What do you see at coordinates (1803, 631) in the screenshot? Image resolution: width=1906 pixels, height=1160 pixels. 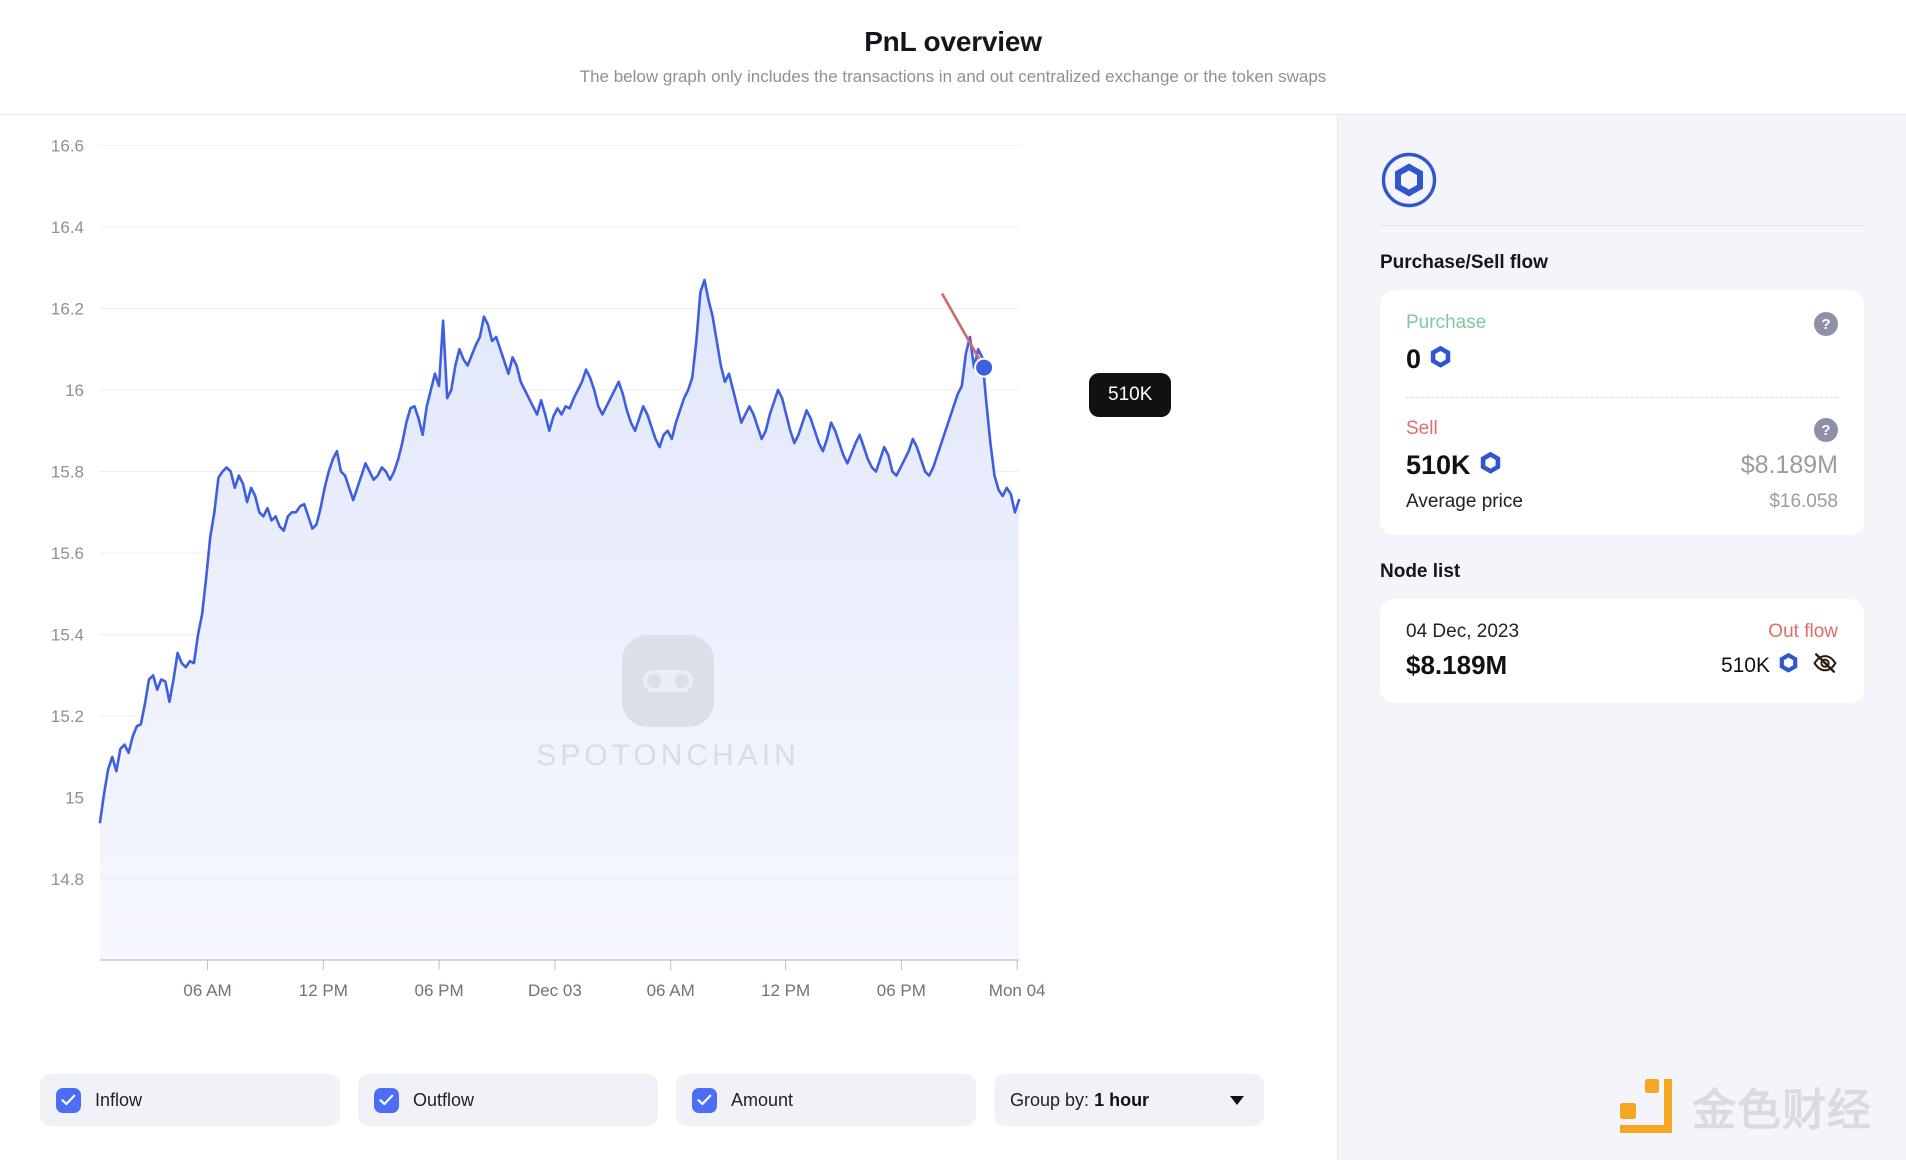 I see `node-flow-label: Out flow` at bounding box center [1803, 631].